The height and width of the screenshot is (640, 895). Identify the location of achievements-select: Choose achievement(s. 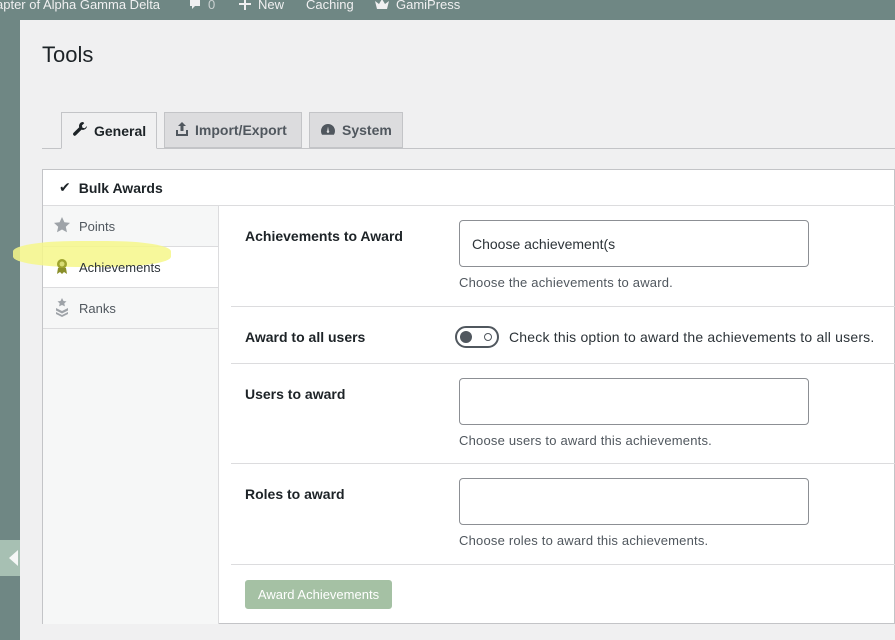
(634, 243).